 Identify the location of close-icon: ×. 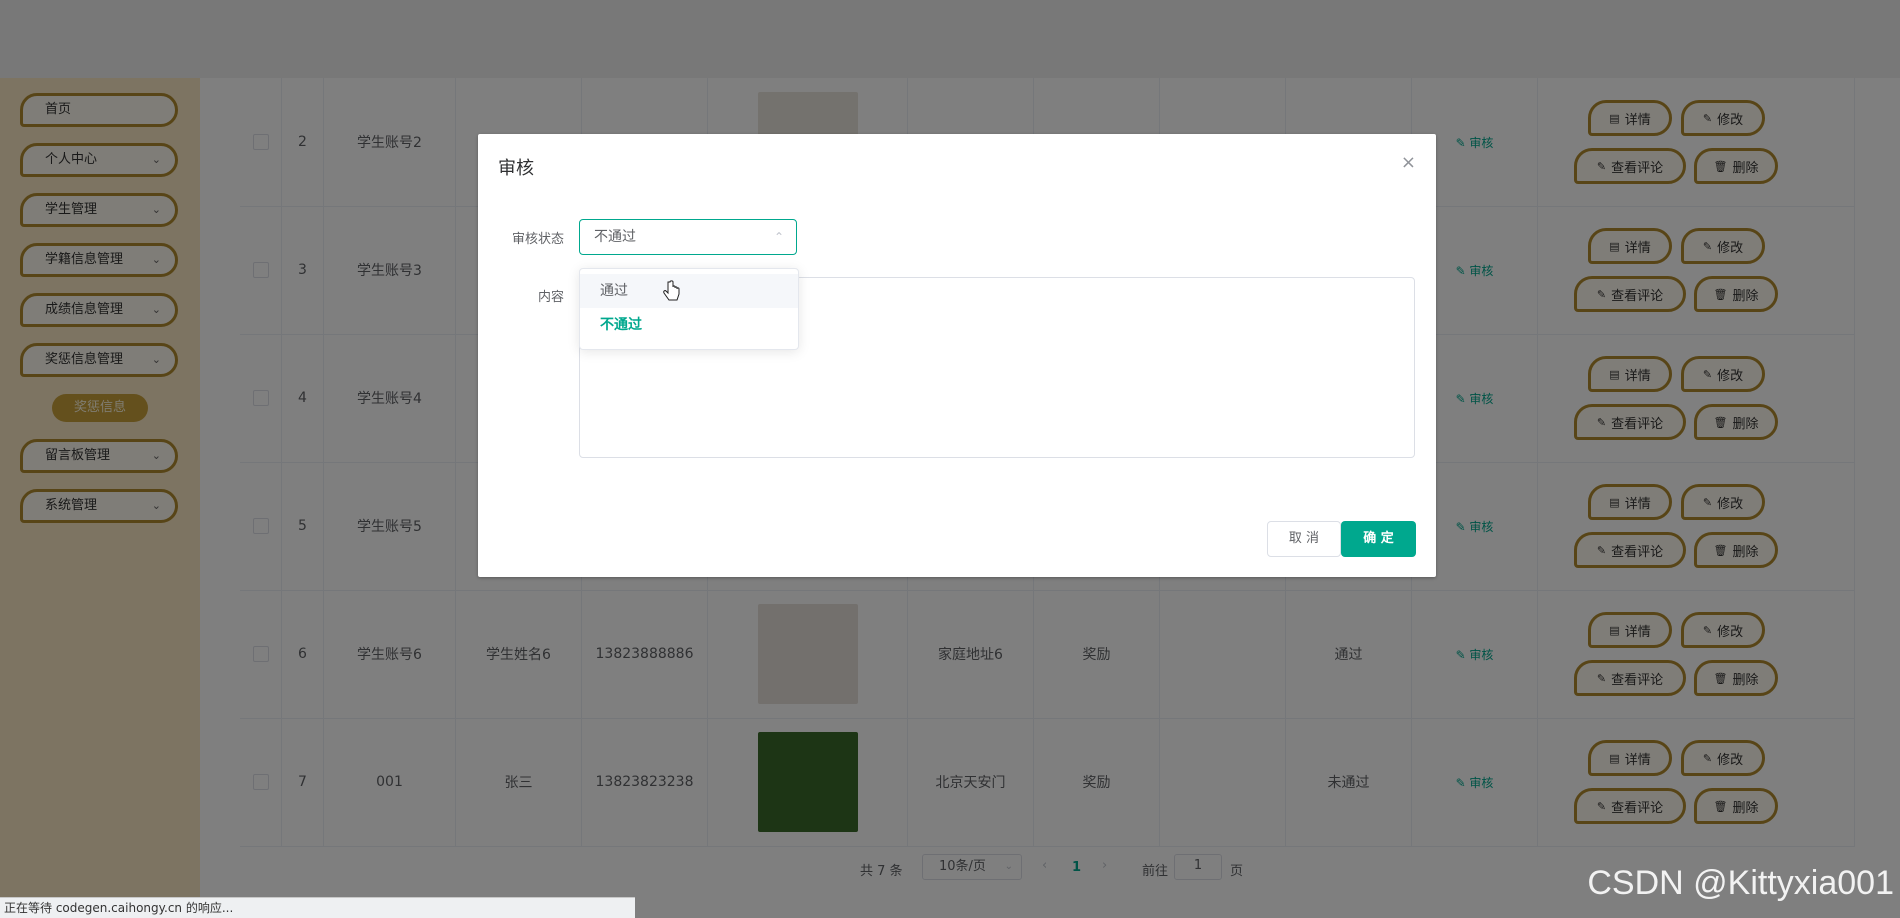
(1408, 162).